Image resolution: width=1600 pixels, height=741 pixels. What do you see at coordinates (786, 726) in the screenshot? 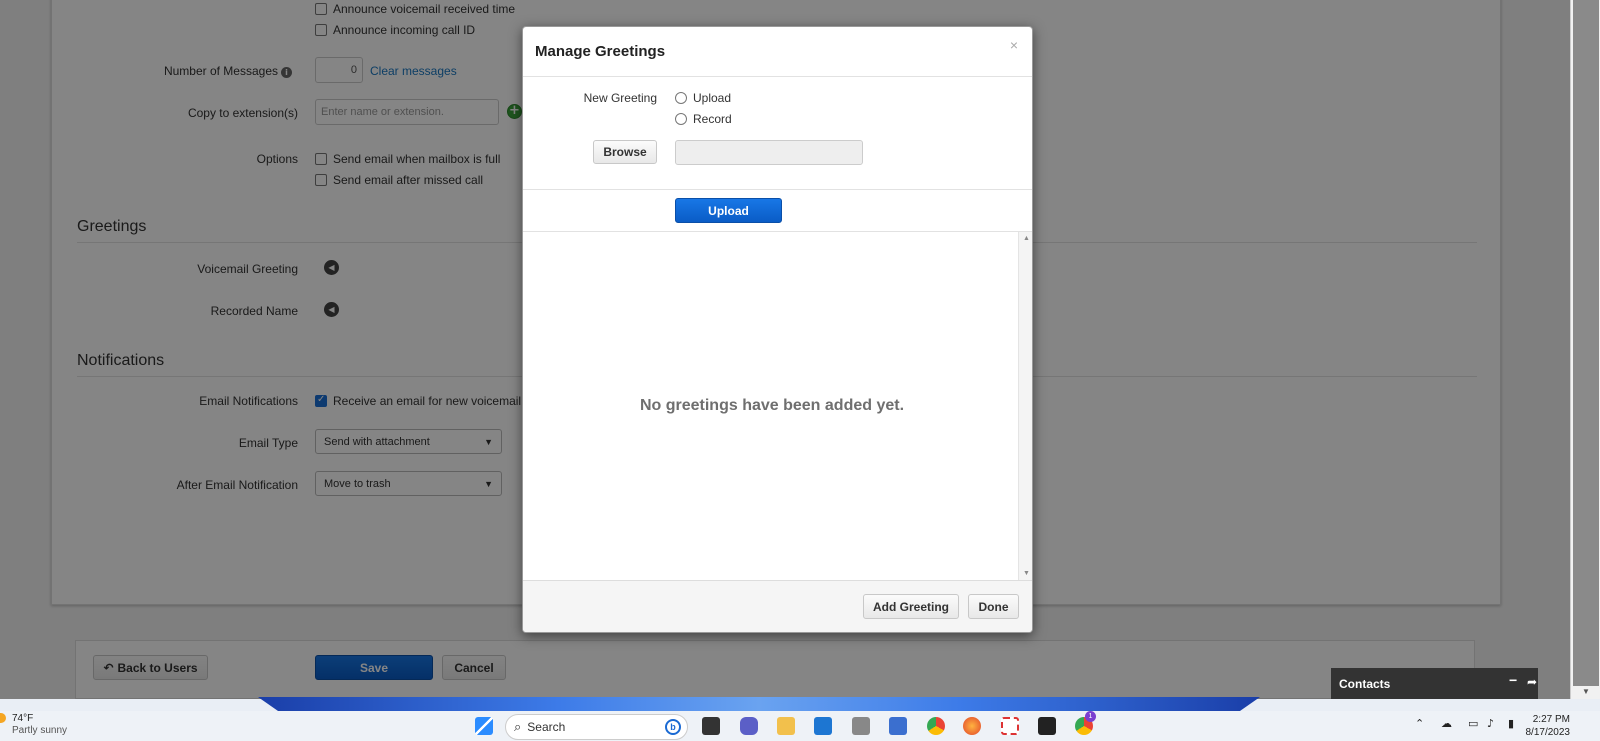
I see `file-explorer-icon` at bounding box center [786, 726].